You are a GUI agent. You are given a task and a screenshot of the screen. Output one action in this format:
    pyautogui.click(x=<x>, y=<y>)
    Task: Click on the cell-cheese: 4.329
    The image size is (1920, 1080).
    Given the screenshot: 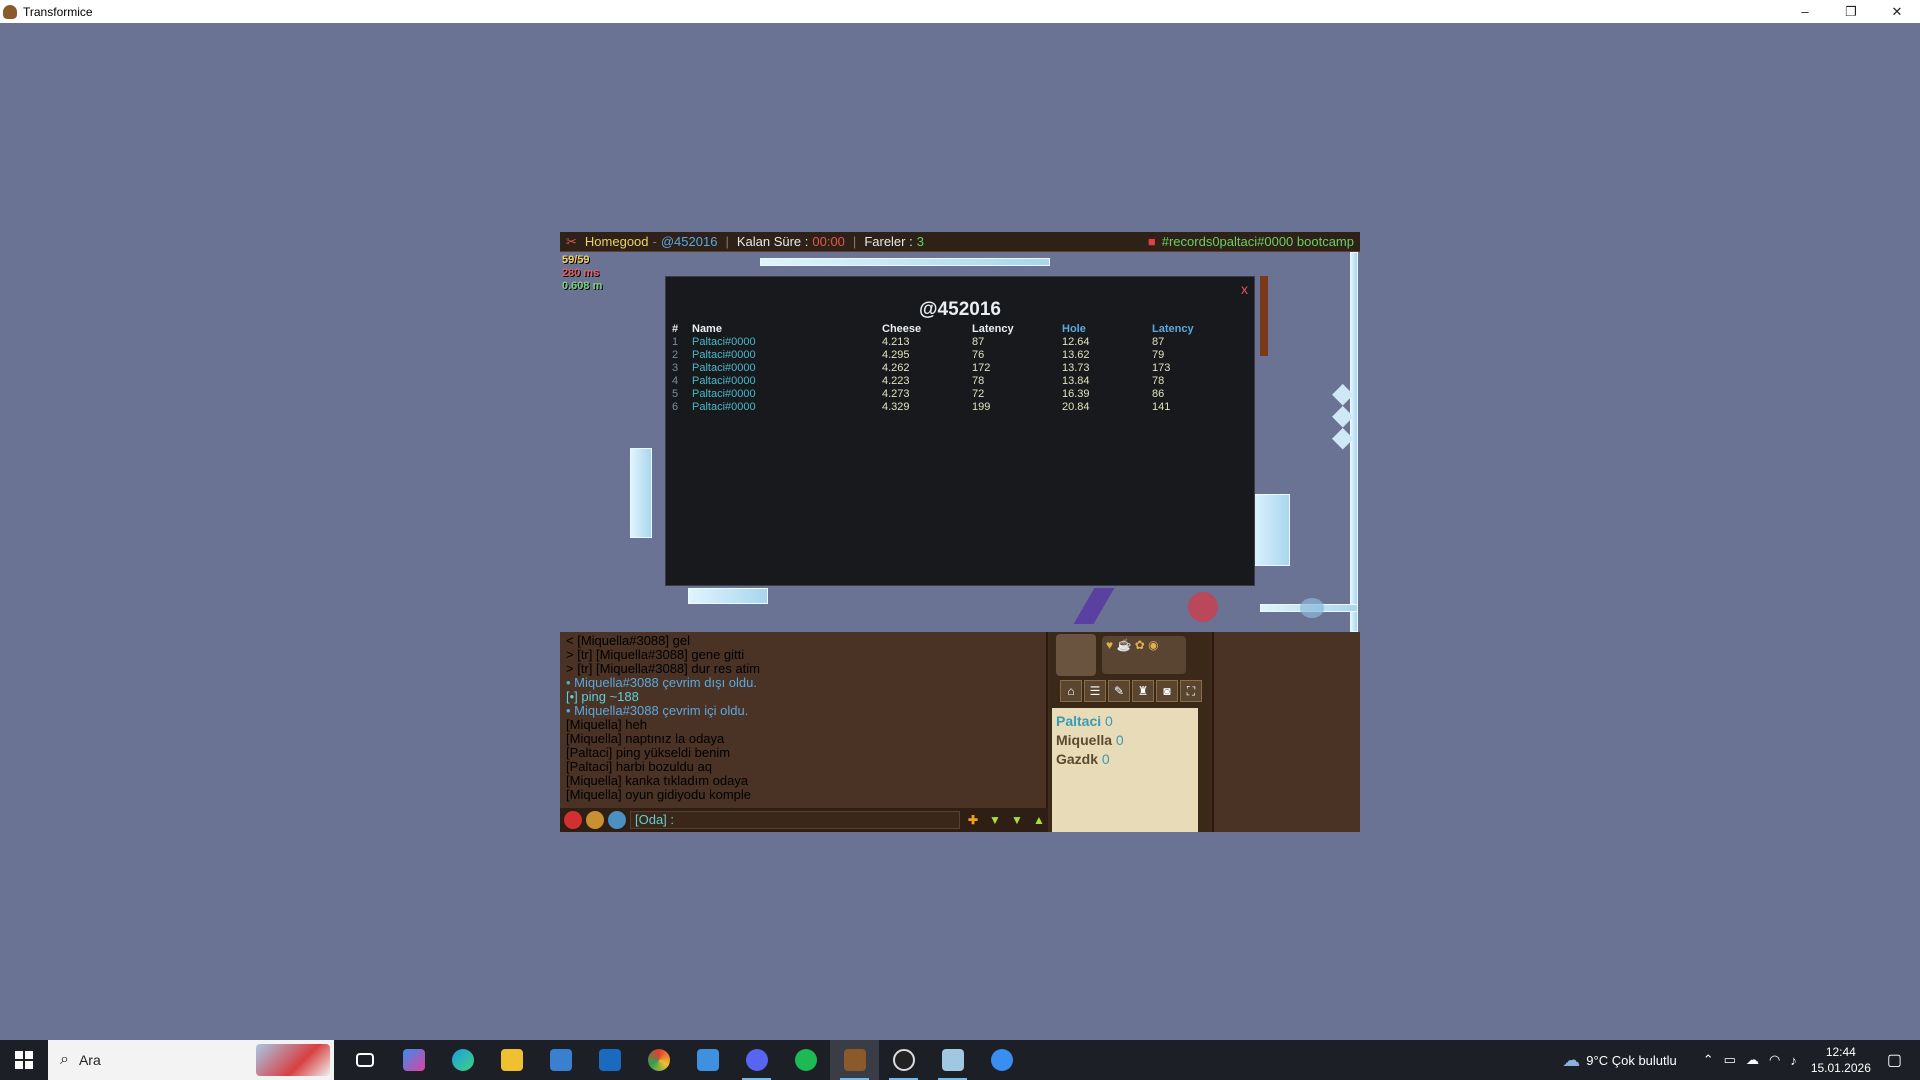 What is the action you would take?
    pyautogui.click(x=896, y=407)
    